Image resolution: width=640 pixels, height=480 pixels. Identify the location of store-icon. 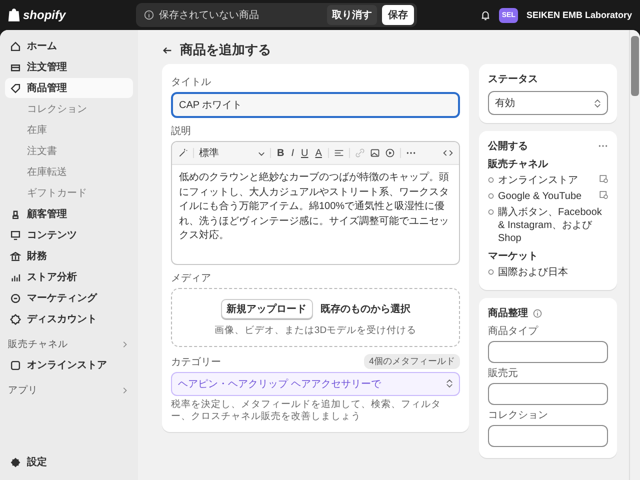
(15, 365).